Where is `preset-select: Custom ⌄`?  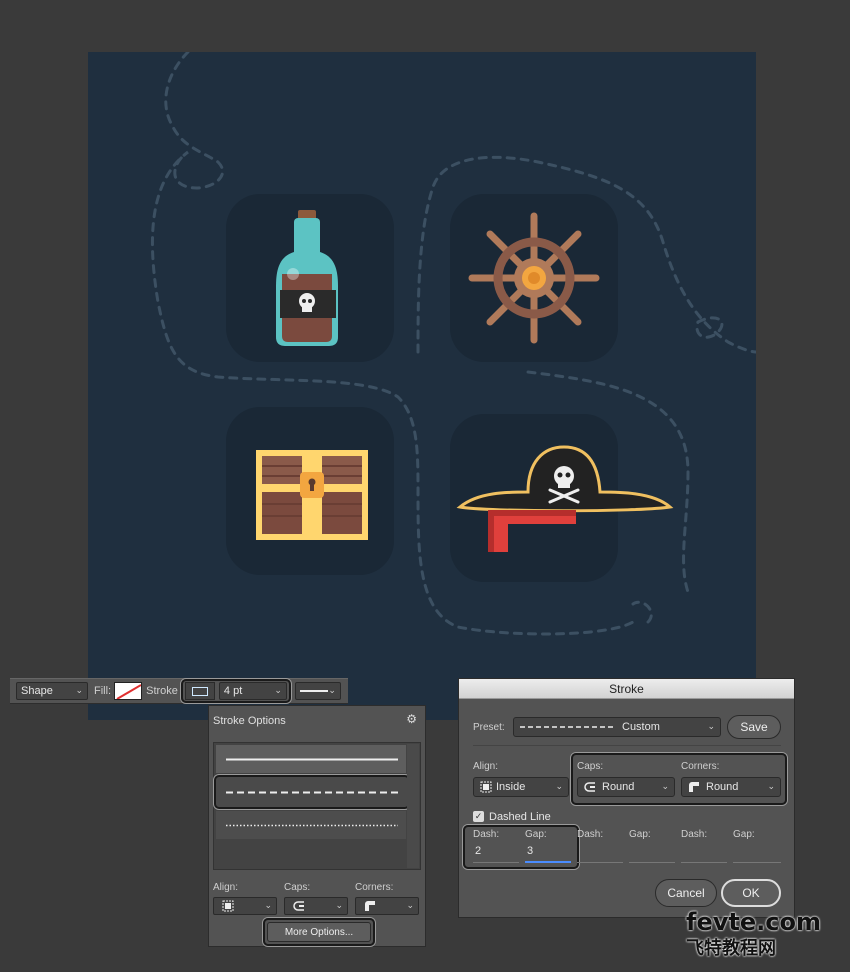
preset-select: Custom ⌄ is located at coordinates (617, 727).